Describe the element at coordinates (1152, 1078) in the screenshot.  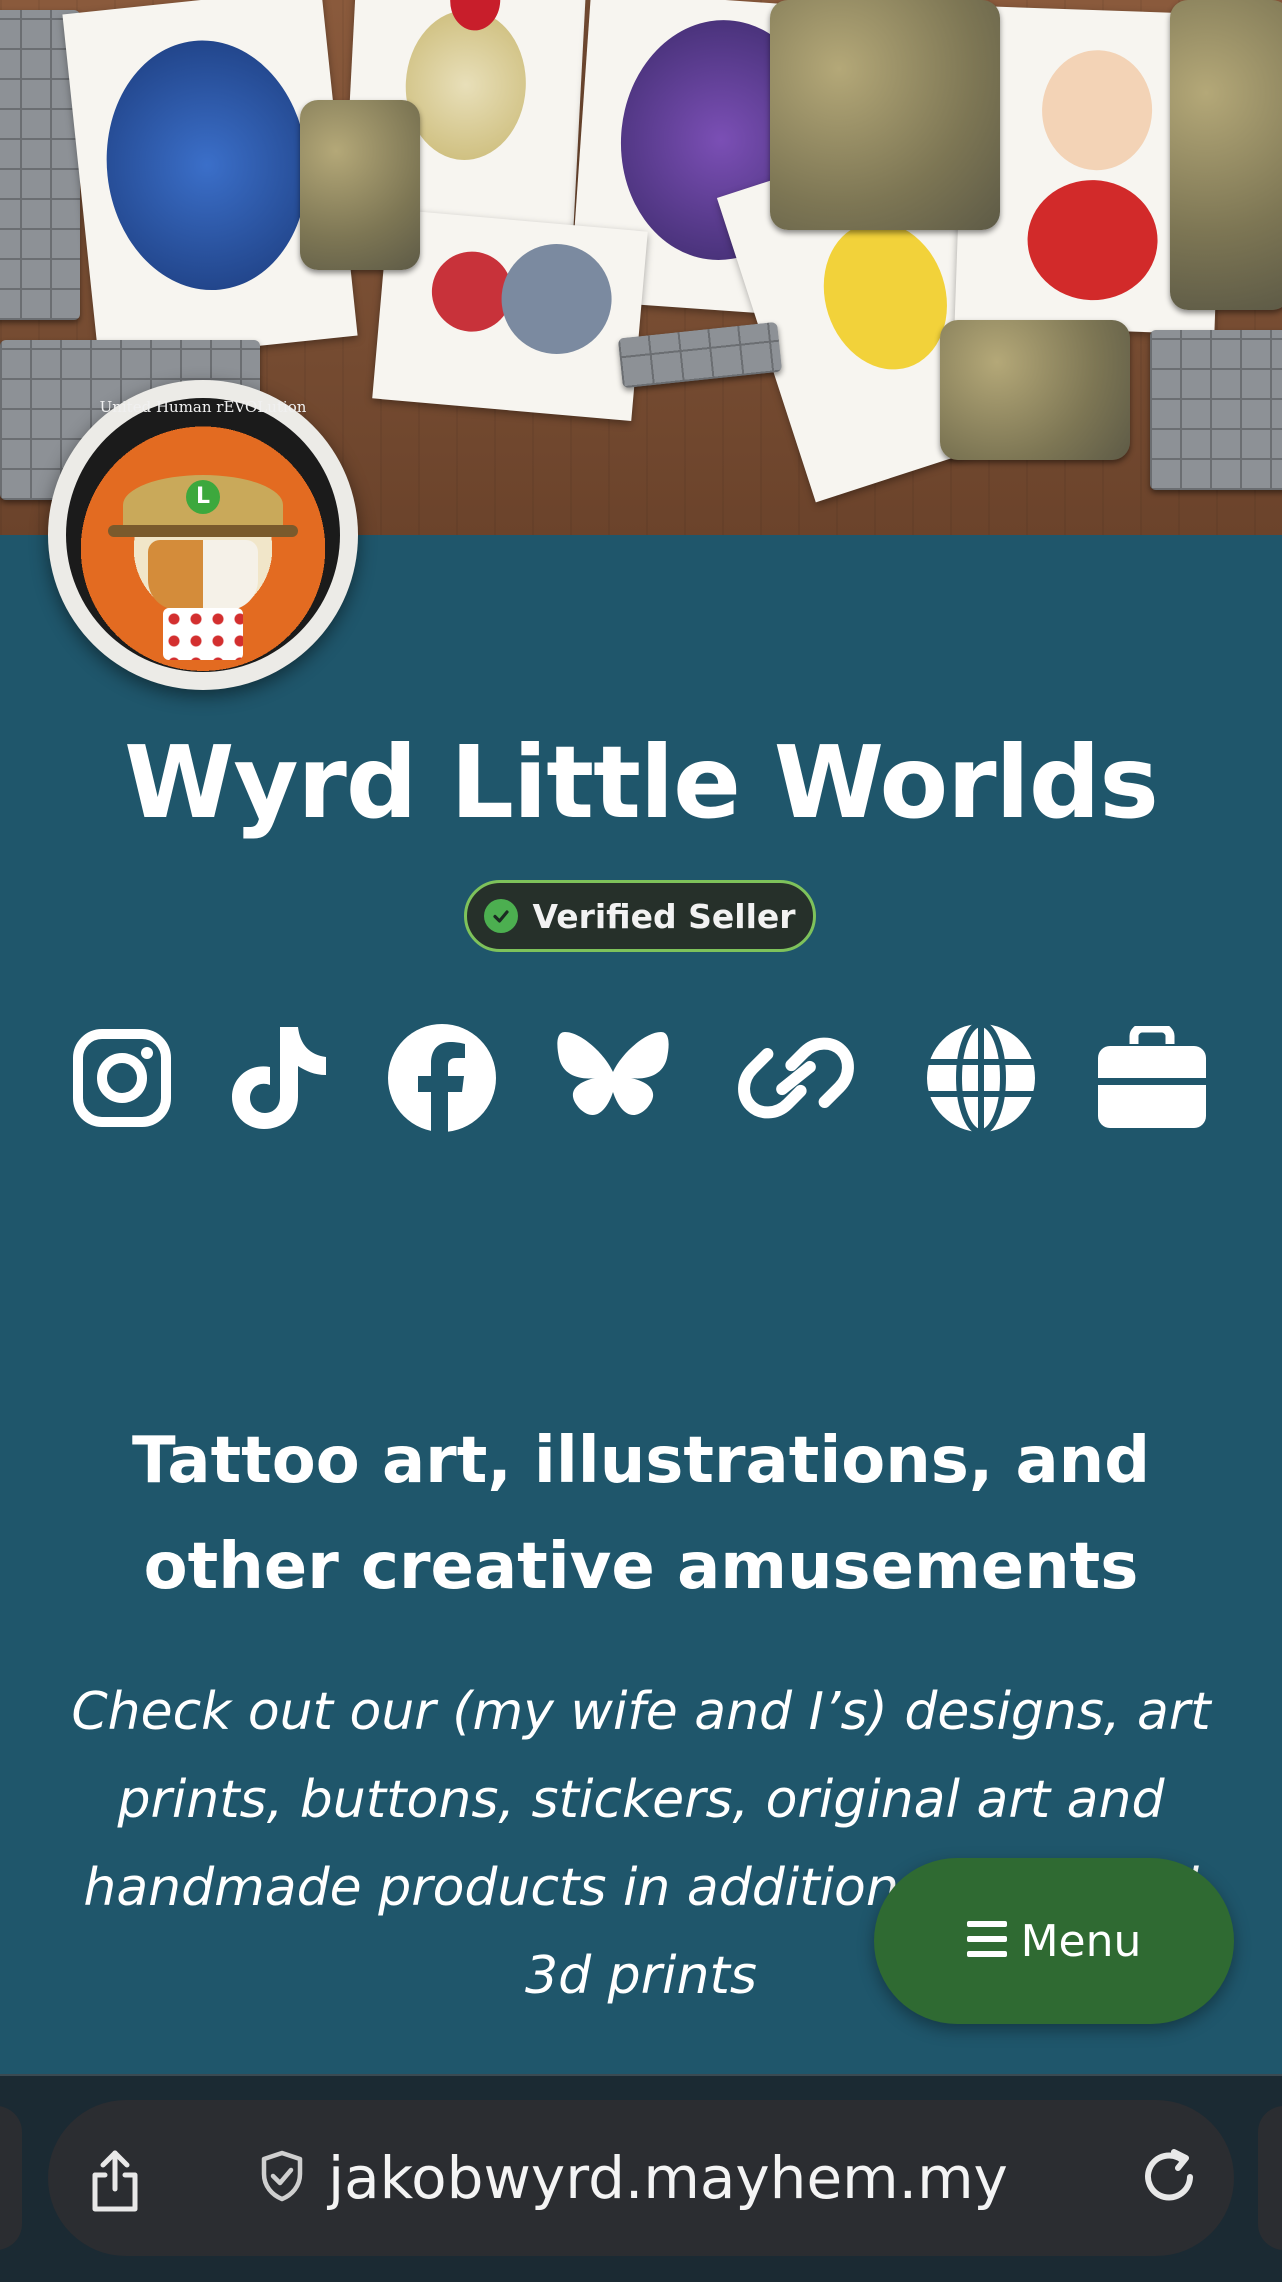
I see `briefcase-icon` at that location.